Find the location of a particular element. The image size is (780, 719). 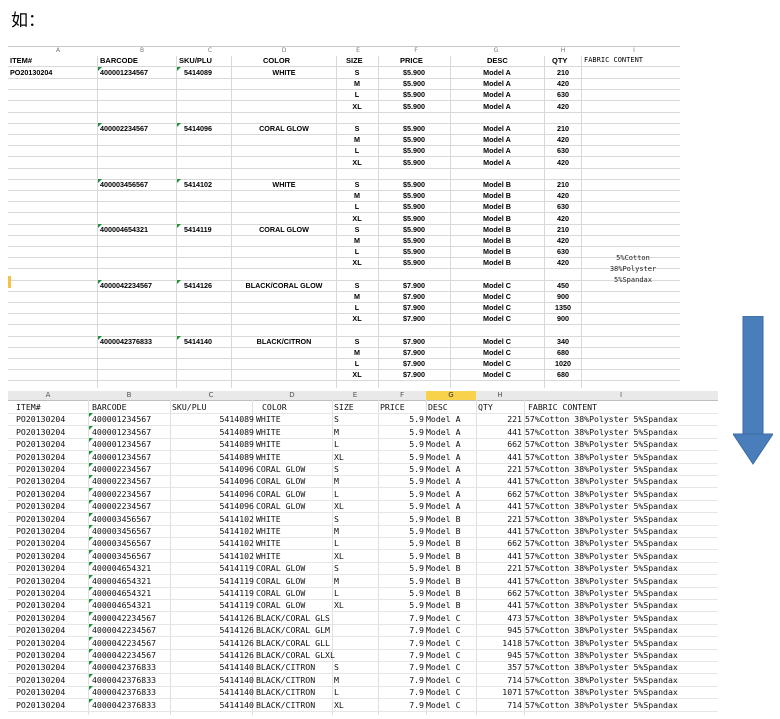

desc-cell: Model B is located at coordinates (443, 581).